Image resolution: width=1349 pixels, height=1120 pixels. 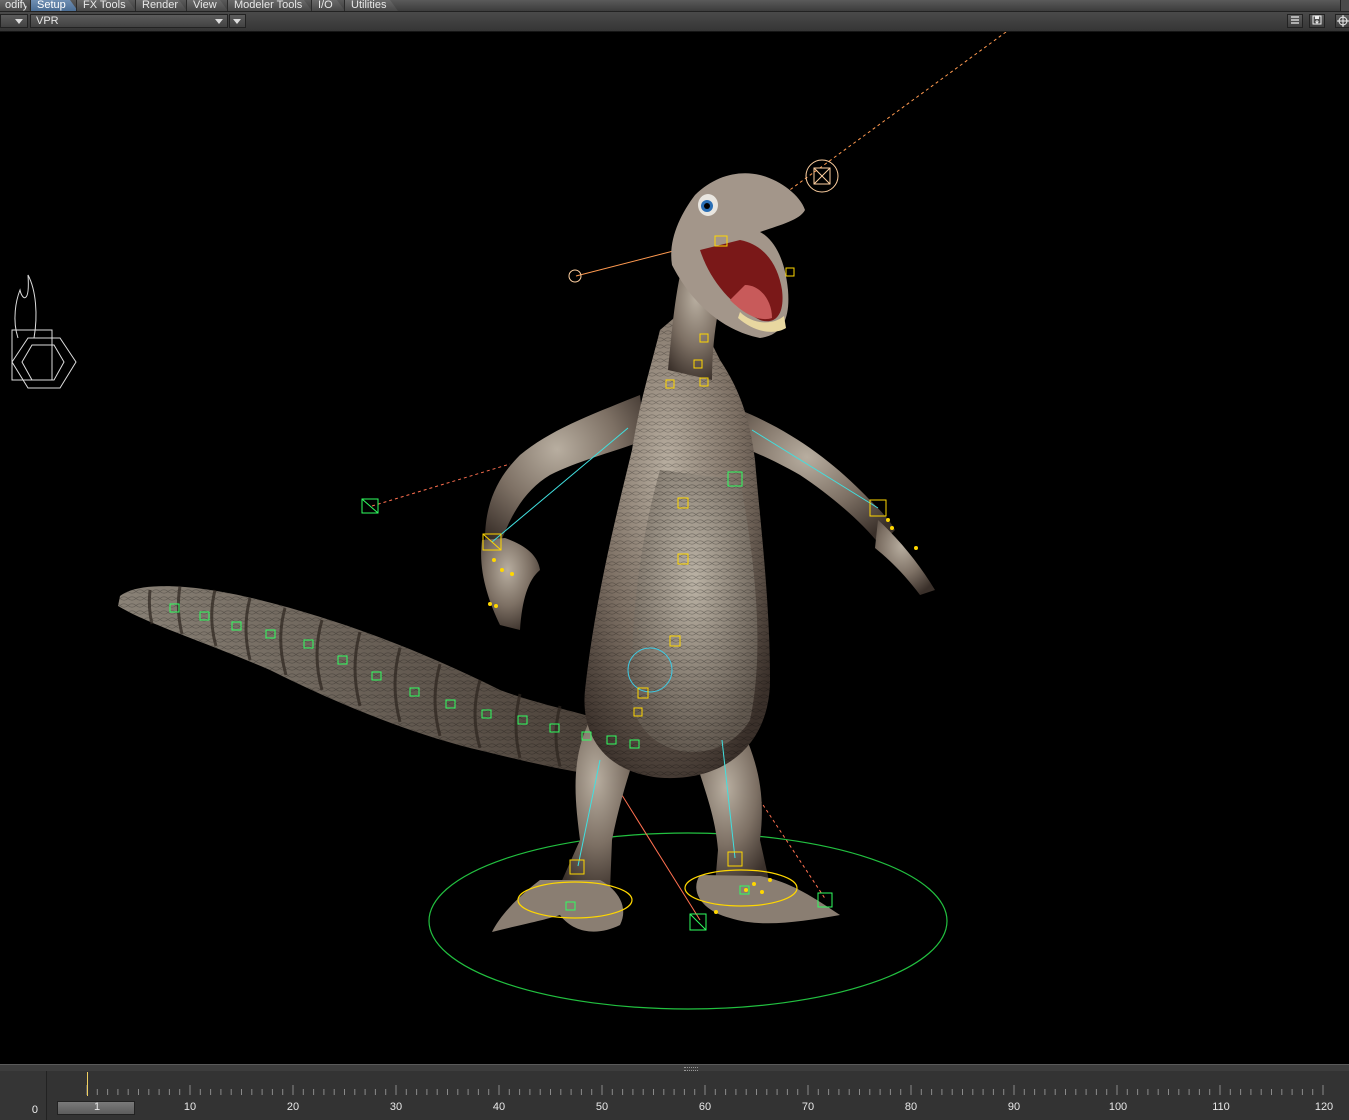 I want to click on tick-label: 60, so click(x=705, y=1107).